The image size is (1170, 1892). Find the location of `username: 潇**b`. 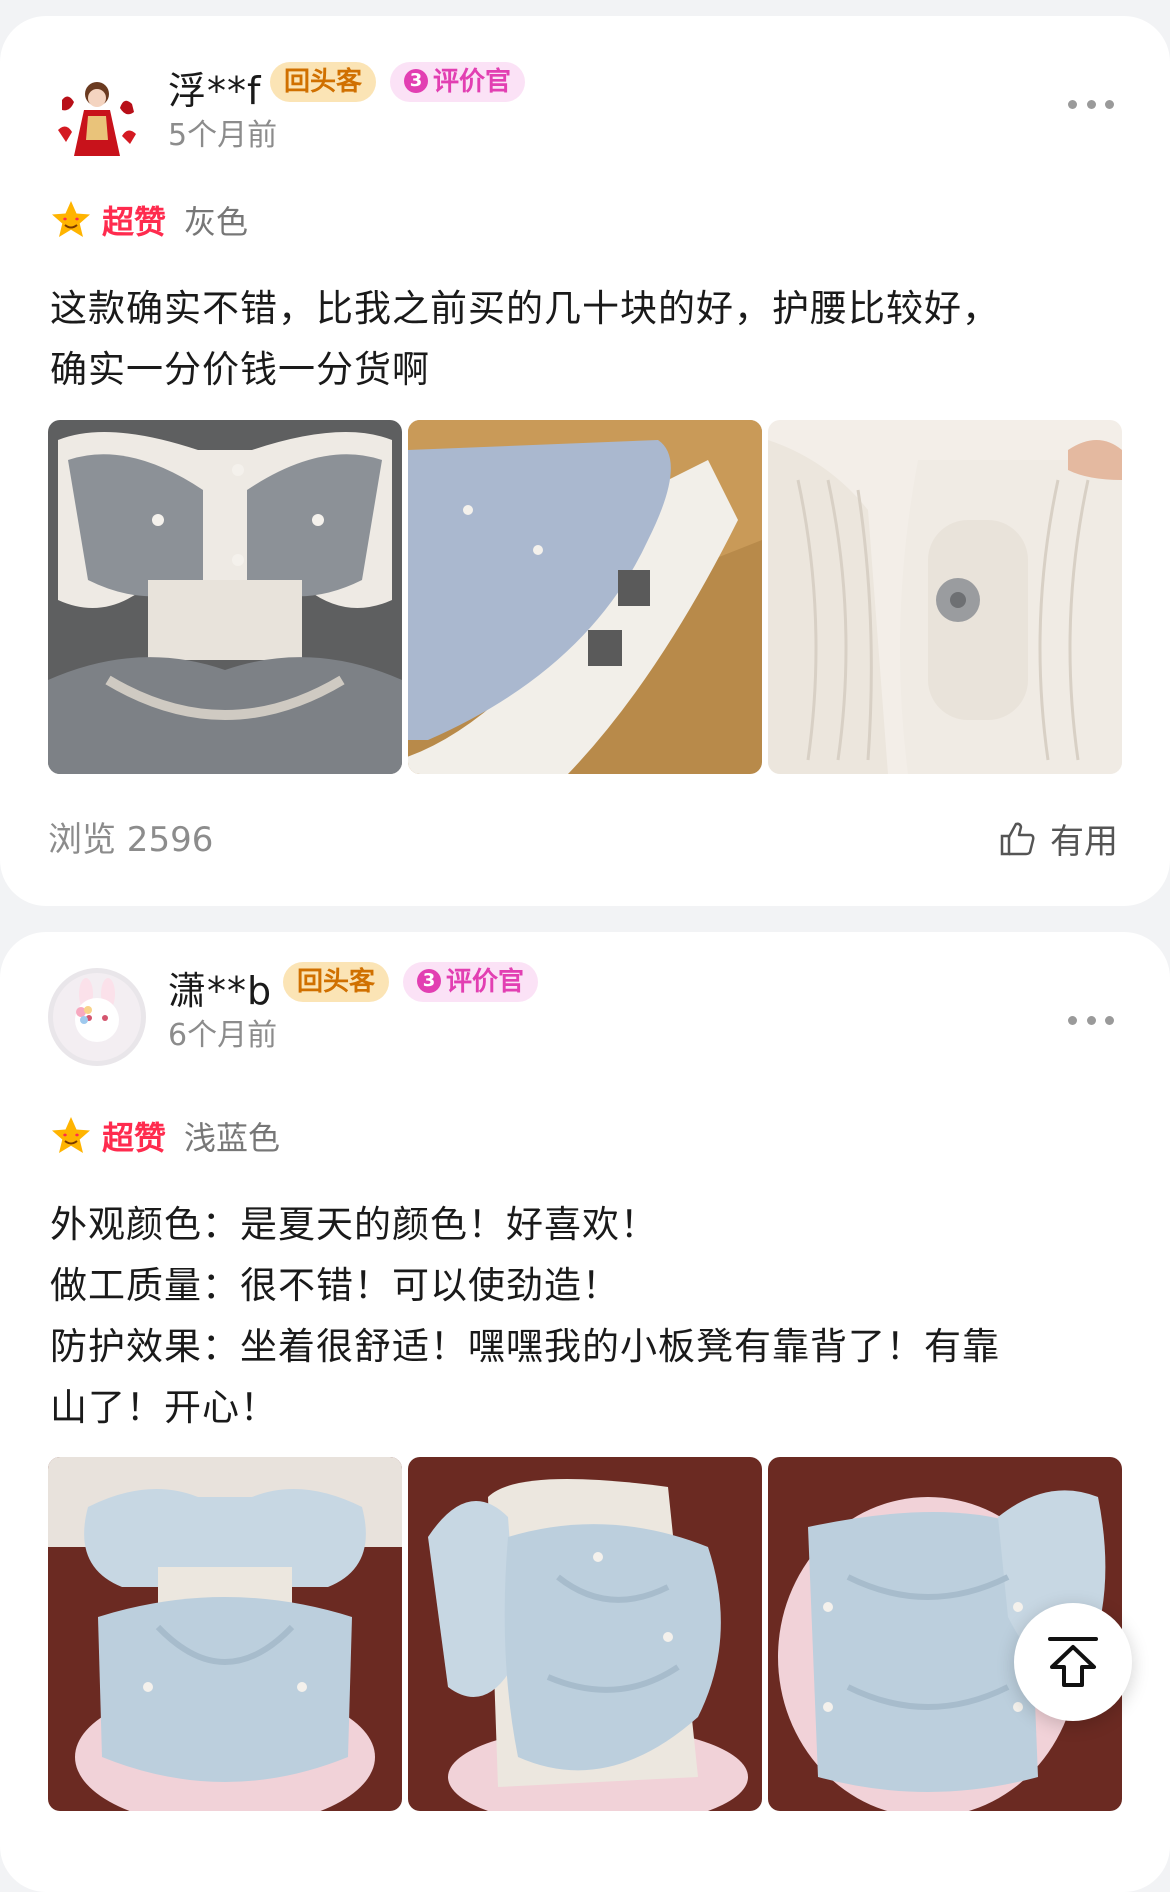

username: 潇**b is located at coordinates (220, 987).